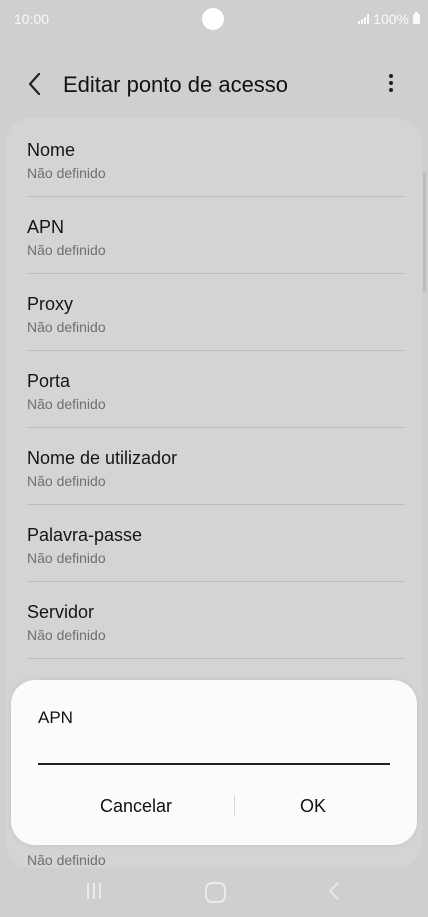 This screenshot has width=428, height=917. Describe the element at coordinates (216, 620) in the screenshot. I see `setting-row-servidor: Servidor Não definido` at that location.